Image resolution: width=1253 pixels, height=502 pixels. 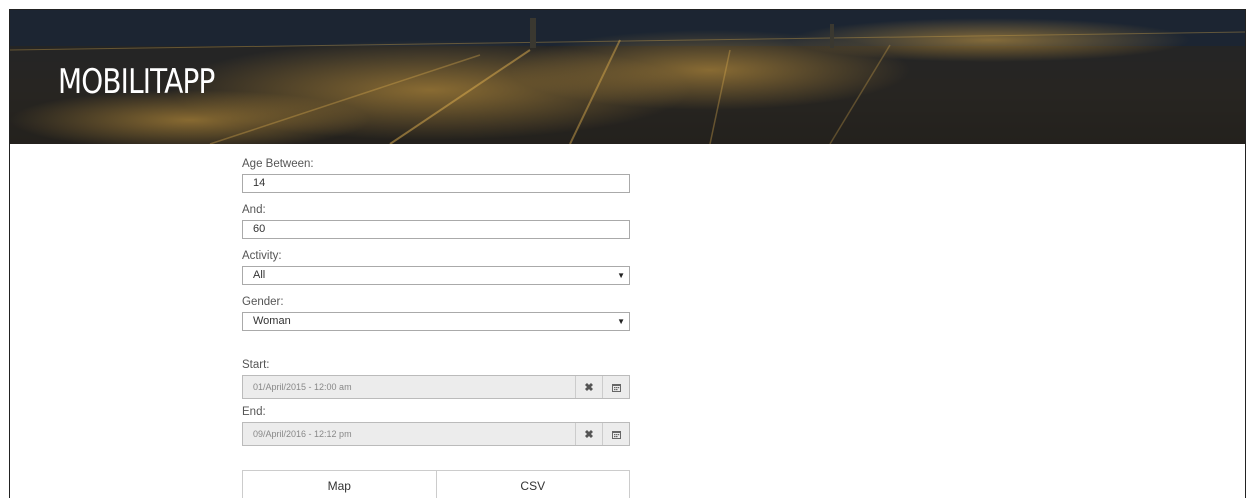 What do you see at coordinates (263, 302) in the screenshot?
I see `gender-label: Gender:` at bounding box center [263, 302].